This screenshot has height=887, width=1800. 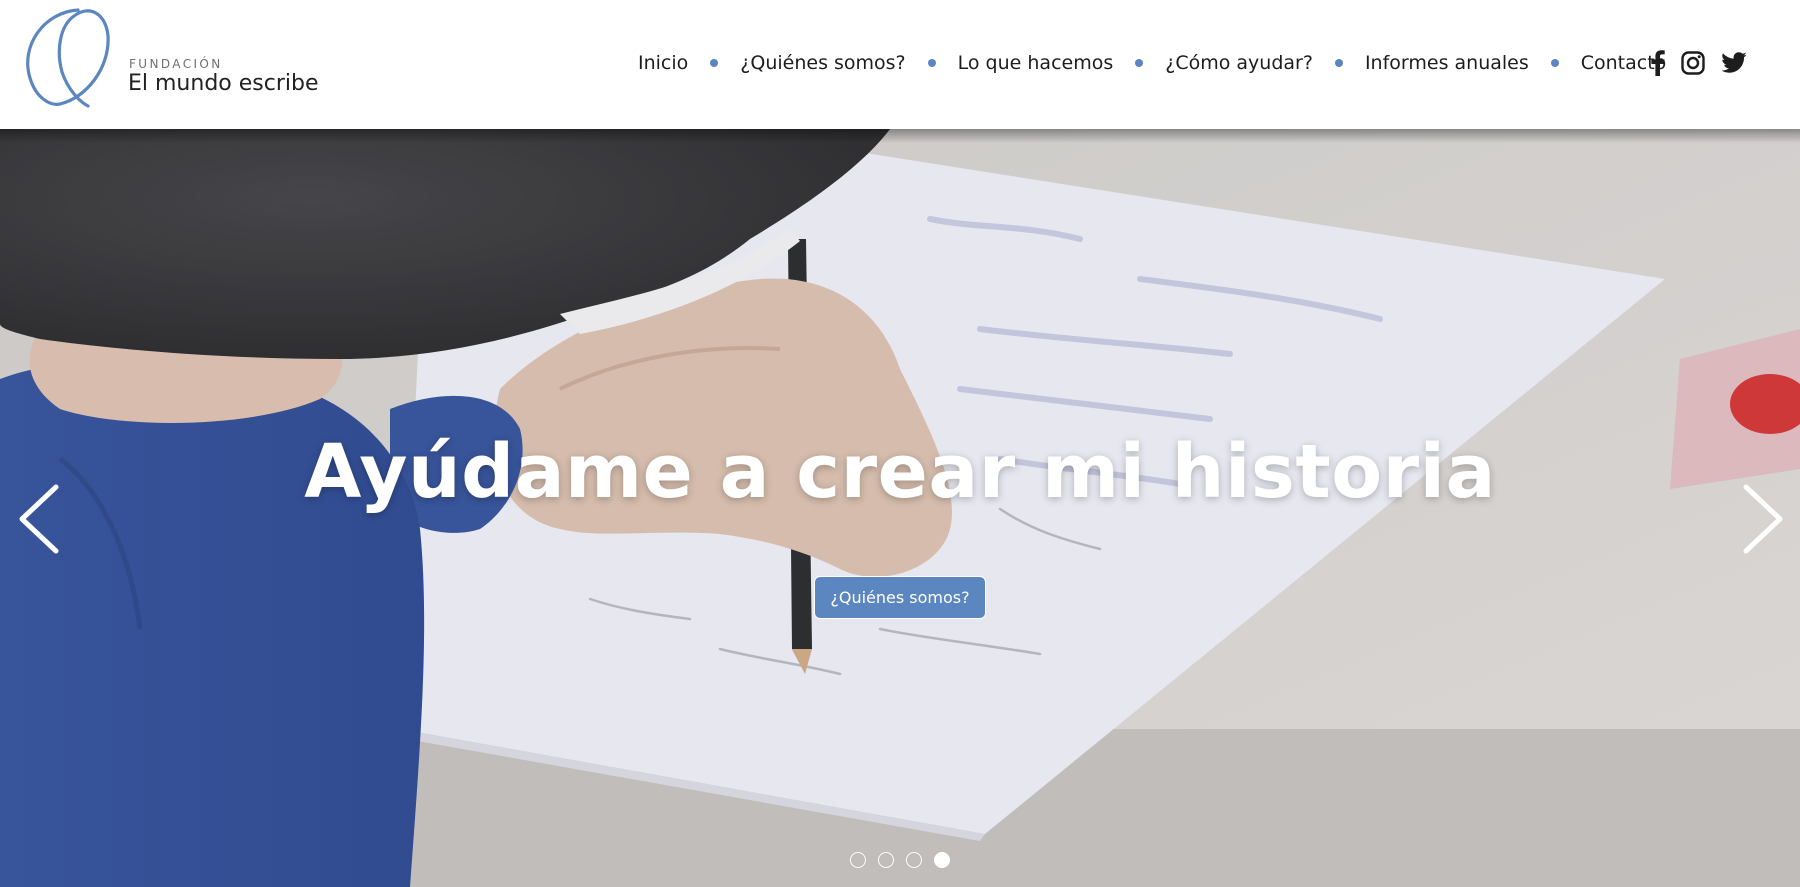 I want to click on nav-item-informes-anuales: Informes anuales, so click(x=1447, y=63).